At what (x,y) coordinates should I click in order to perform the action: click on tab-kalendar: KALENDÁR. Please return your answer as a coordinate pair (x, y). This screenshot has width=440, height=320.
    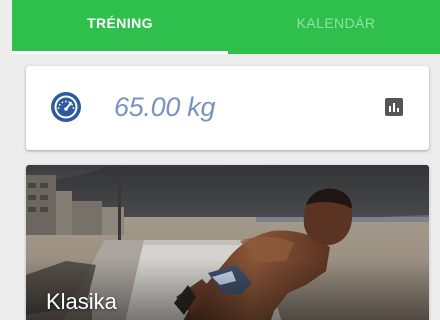
    Looking at the image, I should click on (334, 27).